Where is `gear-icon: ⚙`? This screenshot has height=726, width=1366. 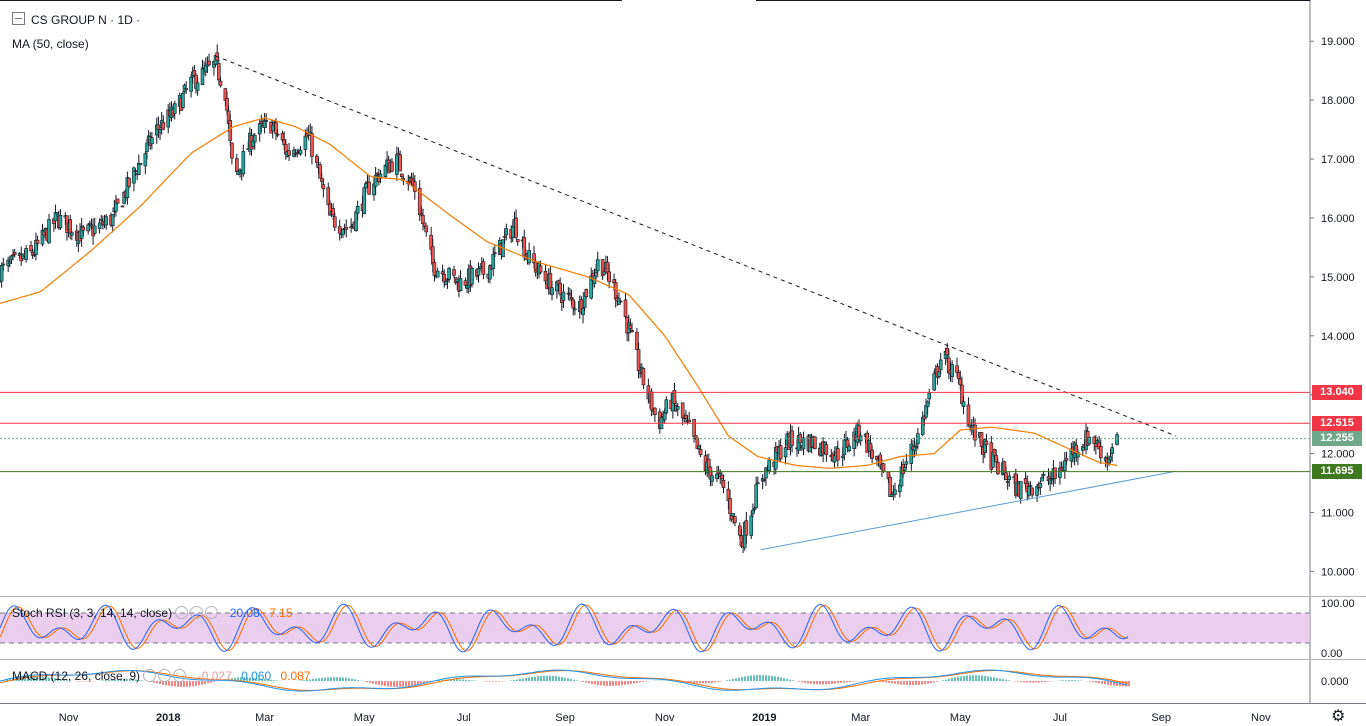
gear-icon: ⚙ is located at coordinates (1338, 716).